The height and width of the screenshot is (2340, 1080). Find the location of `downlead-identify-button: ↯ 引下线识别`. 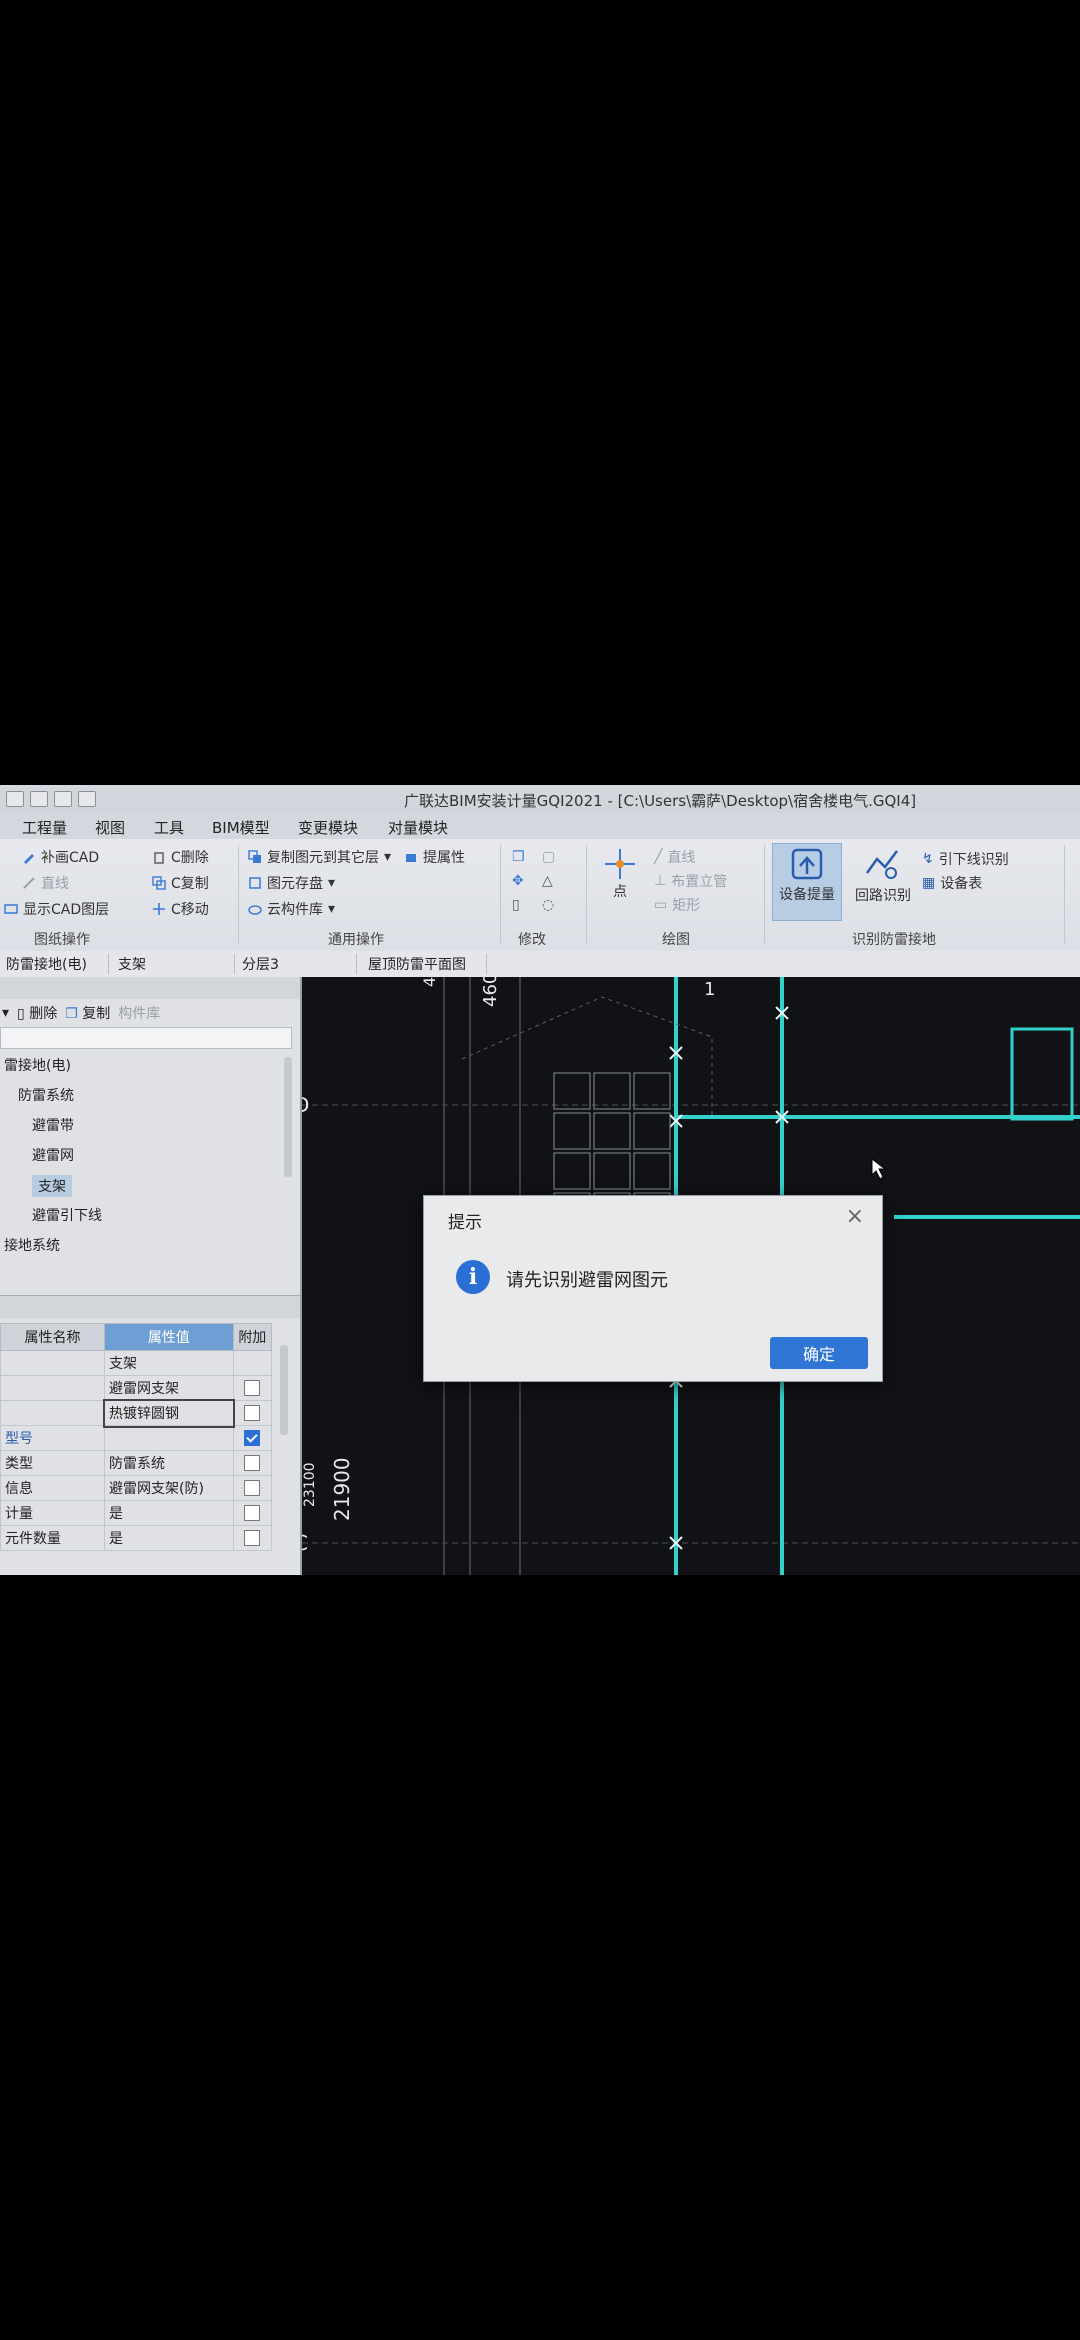

downlead-identify-button: ↯ 引下线识别 is located at coordinates (965, 859).